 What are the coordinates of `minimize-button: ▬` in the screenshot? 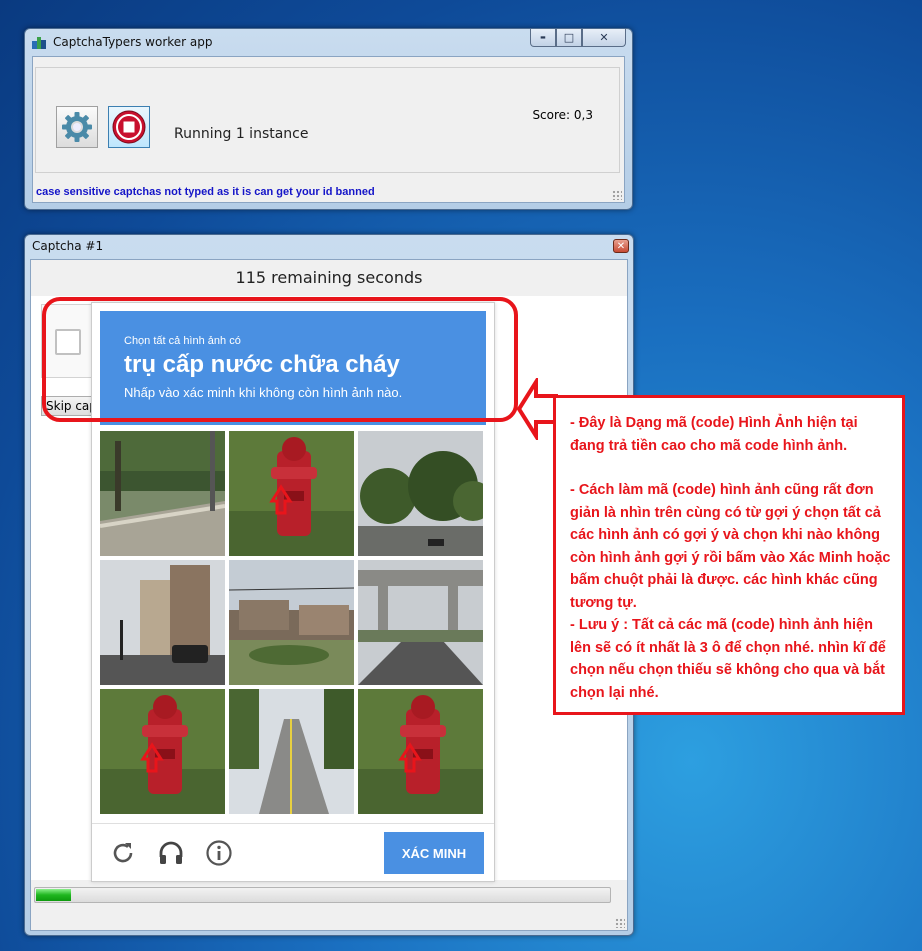 It's located at (543, 38).